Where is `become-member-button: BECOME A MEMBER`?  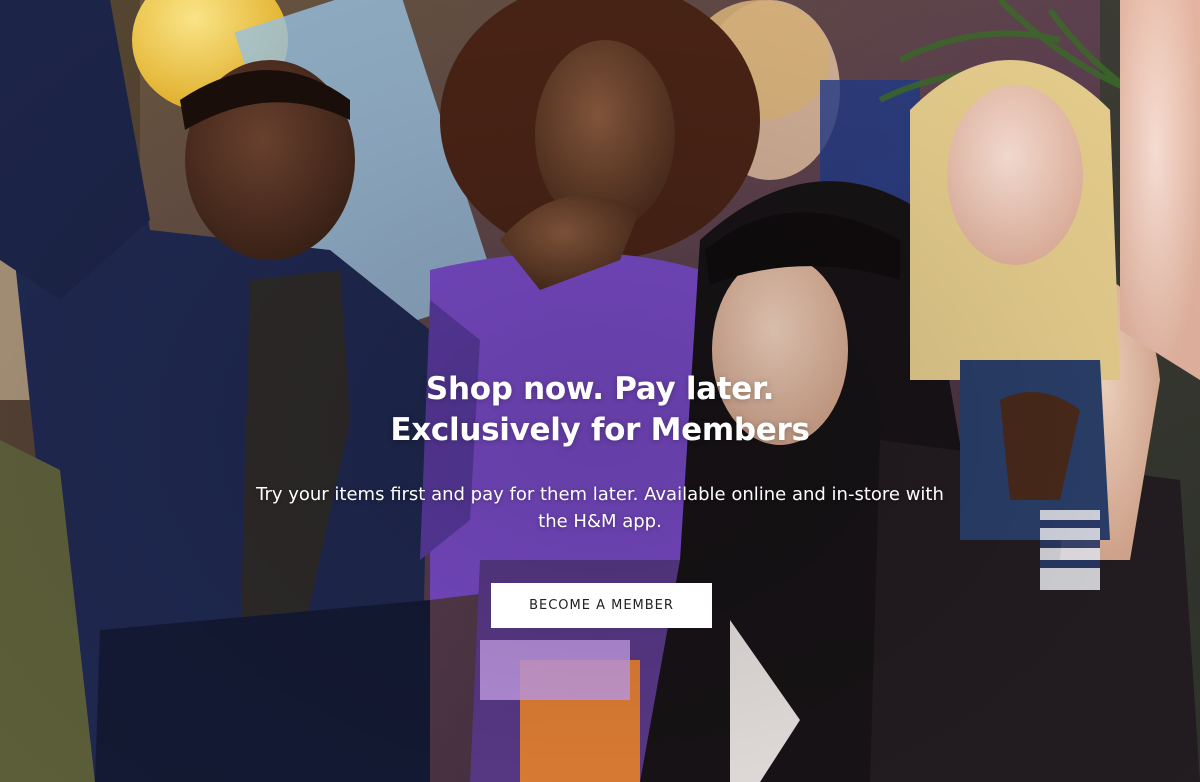
become-member-button: BECOME A MEMBER is located at coordinates (601, 605).